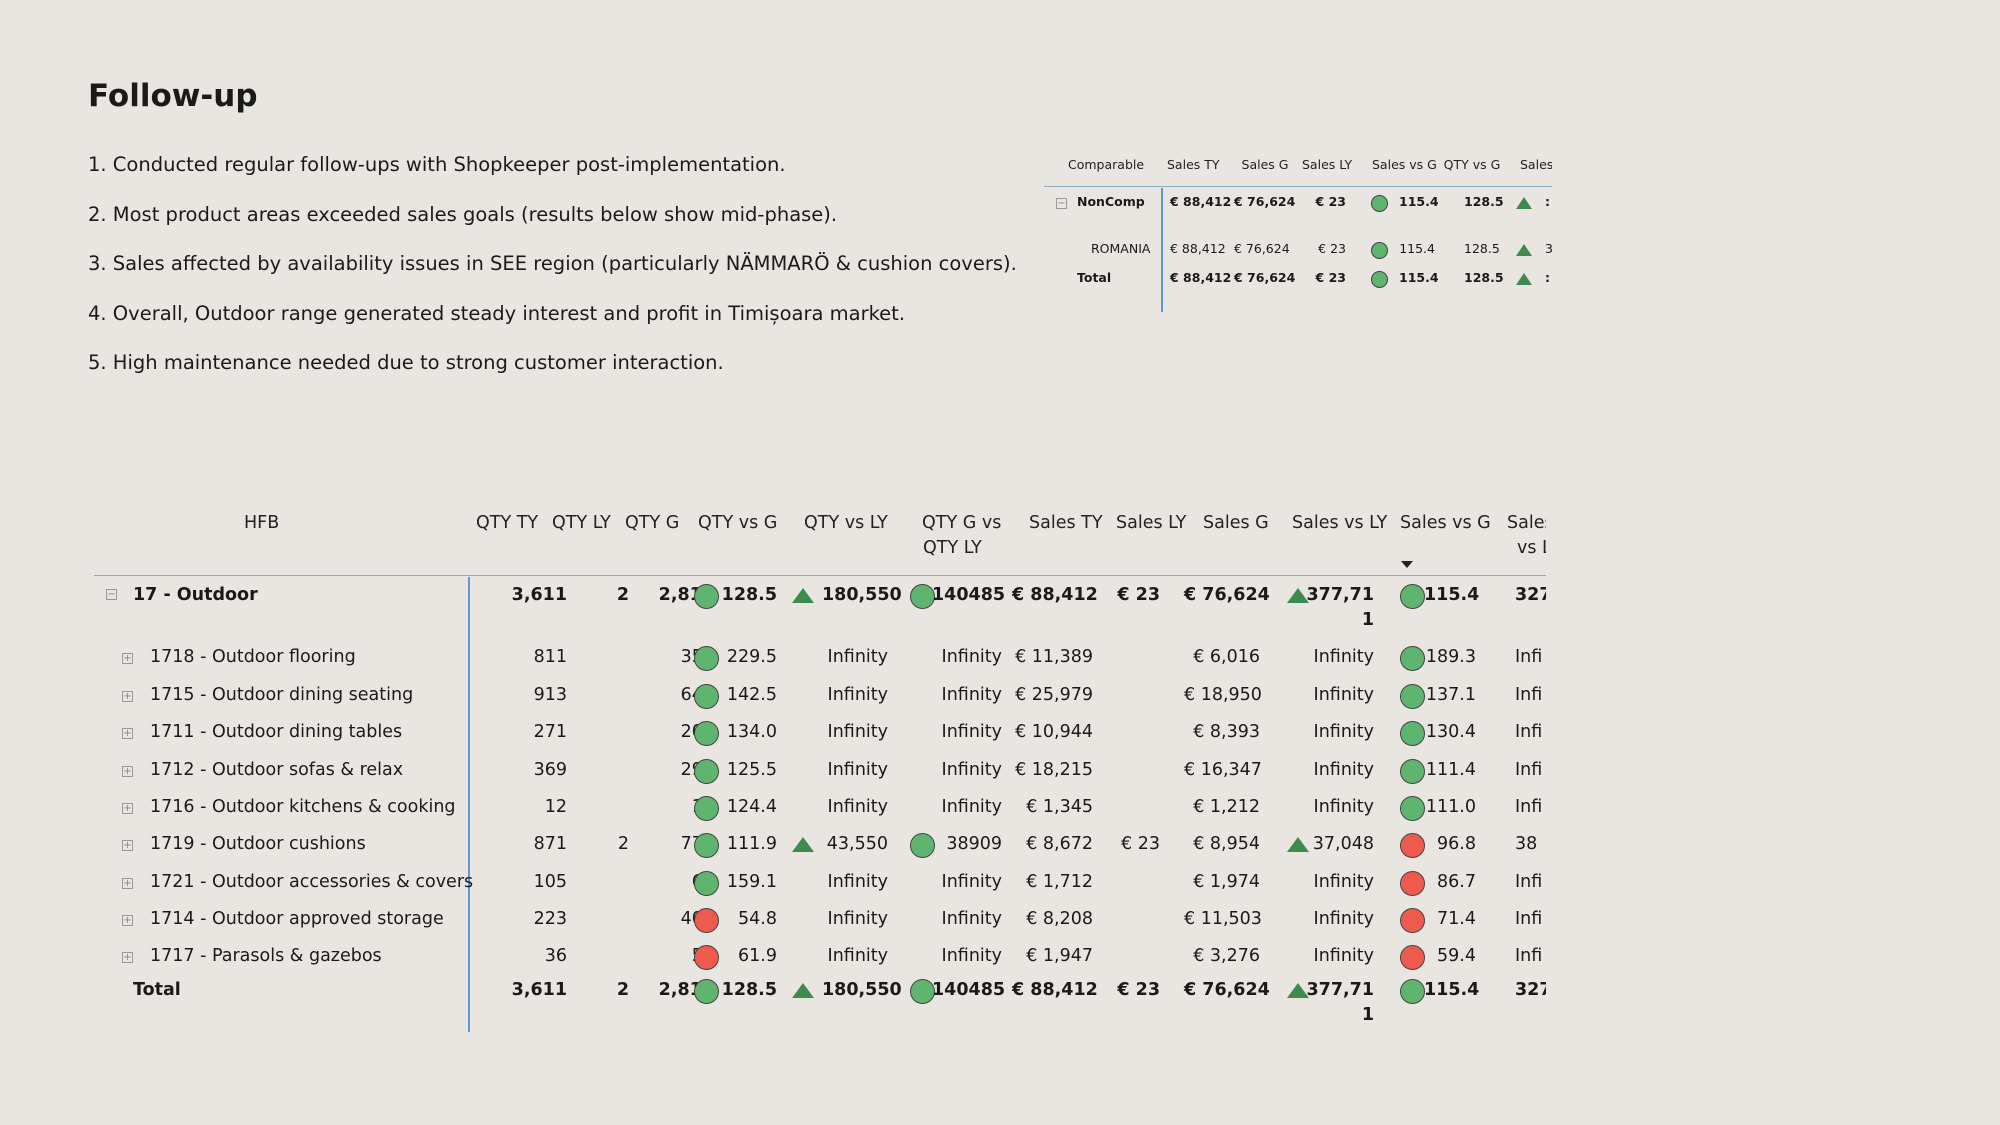  Describe the element at coordinates (1054, 657) in the screenshot. I see `sales-ty-value: € 11,389` at that location.